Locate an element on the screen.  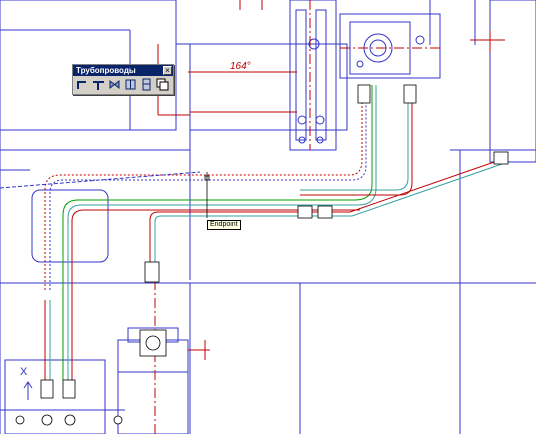
pipe-valve-button is located at coordinates (114, 84).